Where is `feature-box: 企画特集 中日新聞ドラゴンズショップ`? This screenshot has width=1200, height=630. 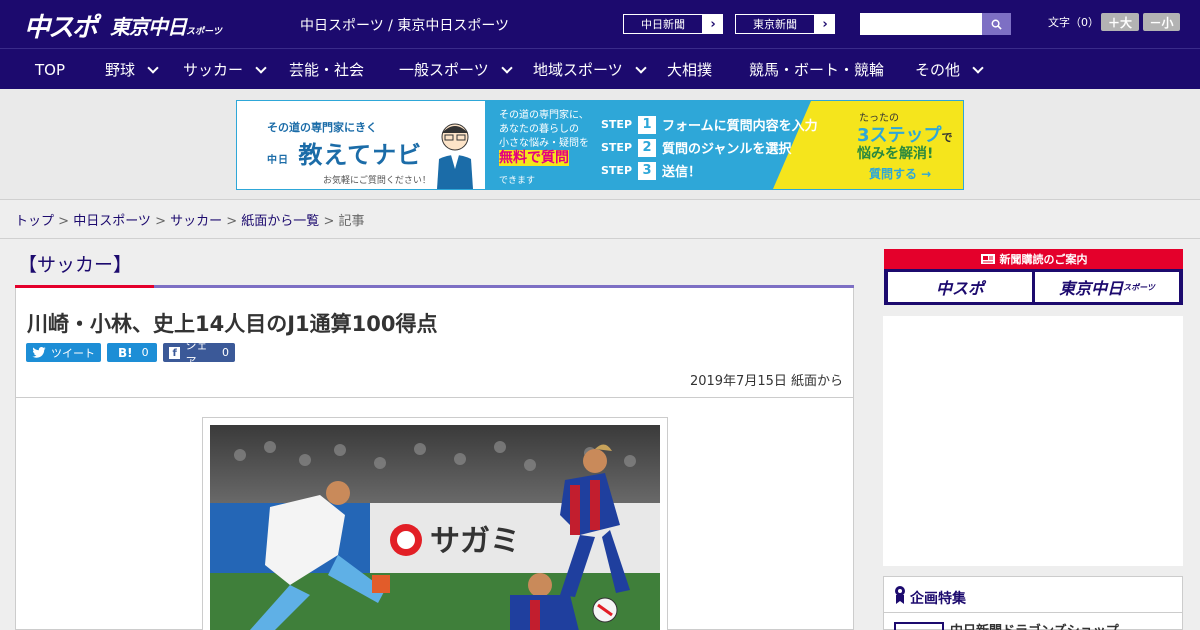
feature-box: 企画特集 中日新聞ドラゴンズショップ is located at coordinates (1033, 603).